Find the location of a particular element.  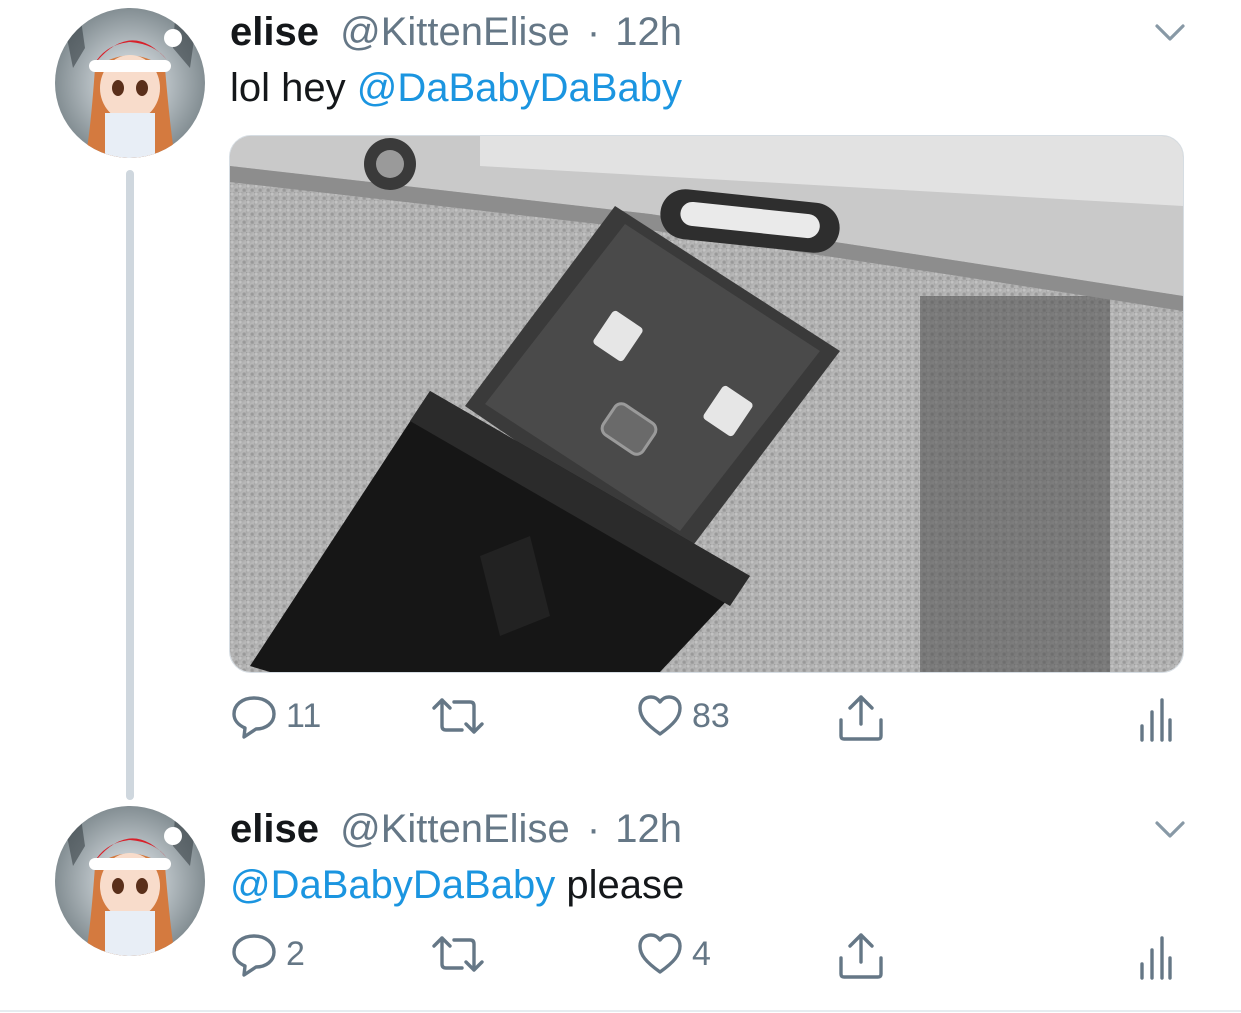

avatar is located at coordinates (130, 83).